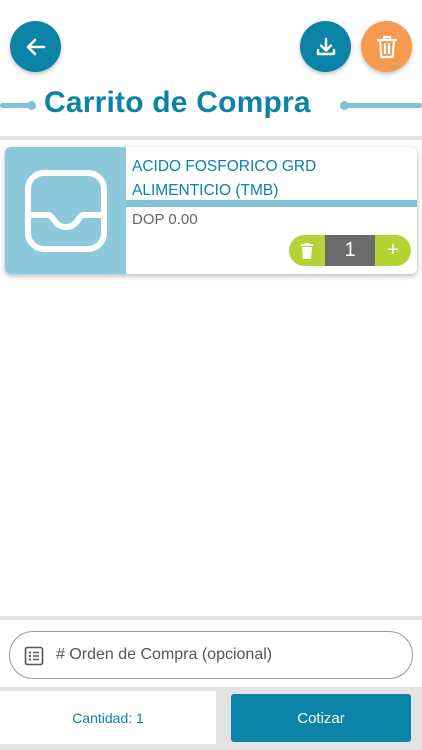  What do you see at coordinates (165, 219) in the screenshot?
I see `product-price: DOP 0.00` at bounding box center [165, 219].